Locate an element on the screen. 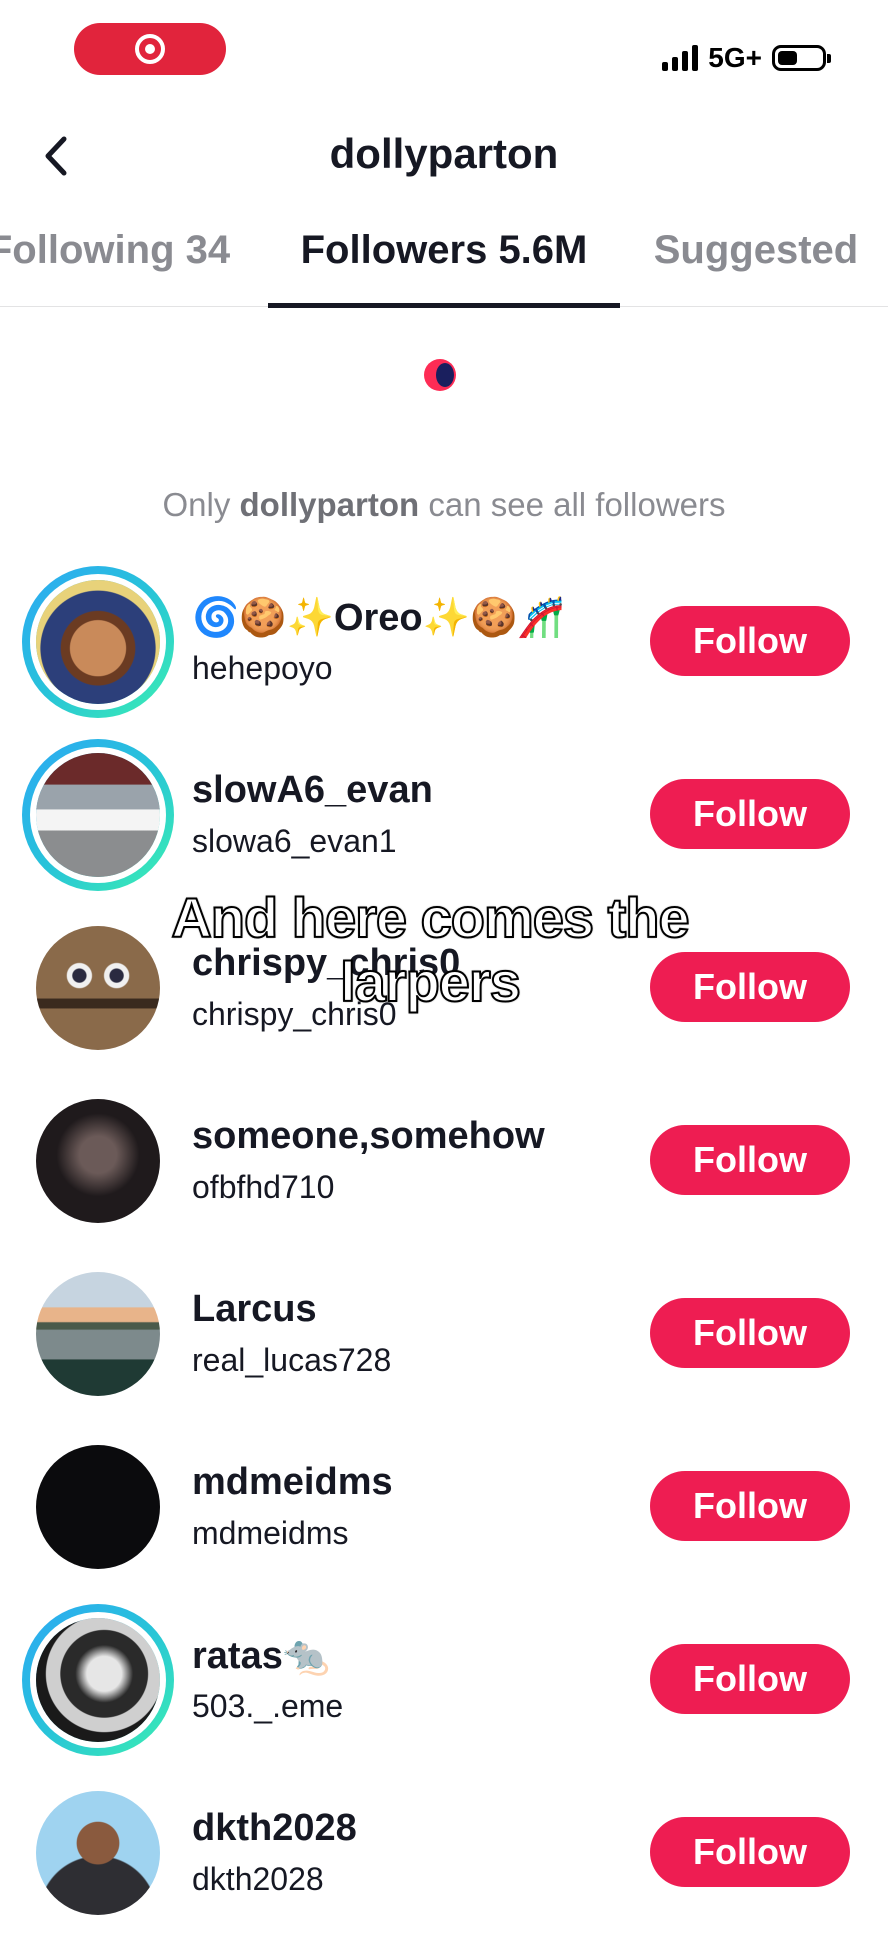 The width and height of the screenshot is (888, 1943). list-item: 🌀🍪✨Oreo✨🍪🎢 hehepoyo Follow is located at coordinates (444, 646).